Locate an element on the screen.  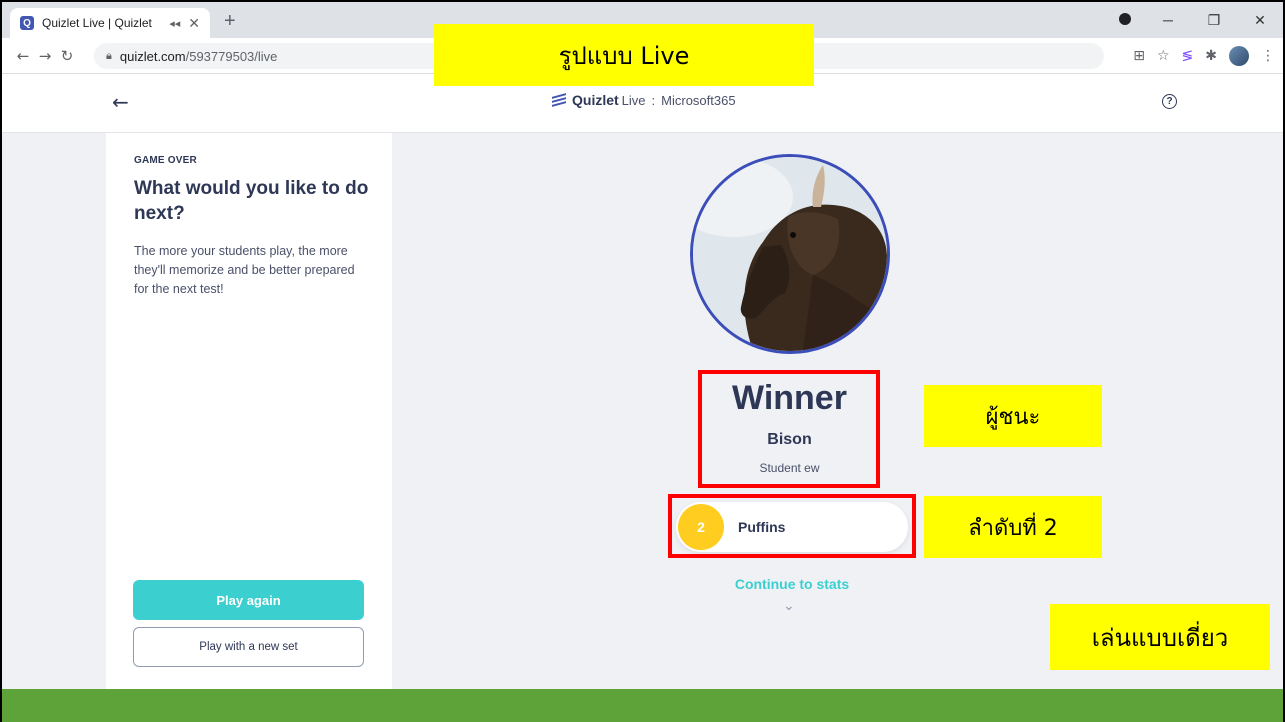
url-path: /593779503/live is located at coordinates (231, 56).